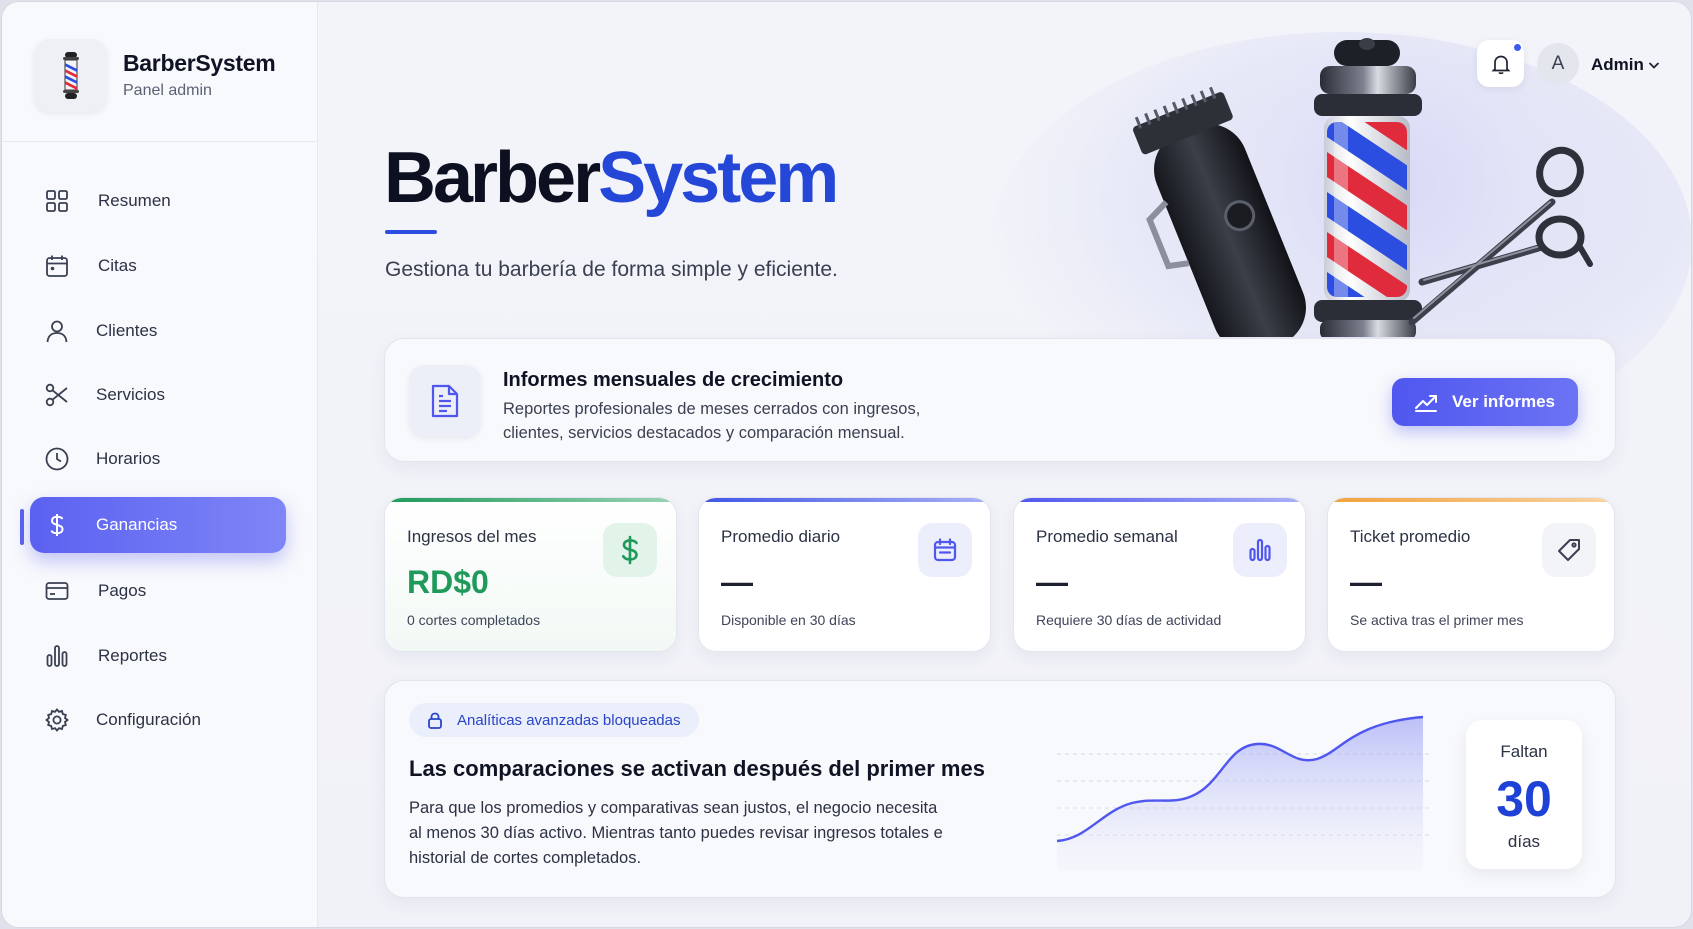  I want to click on lock-icon, so click(435, 720).